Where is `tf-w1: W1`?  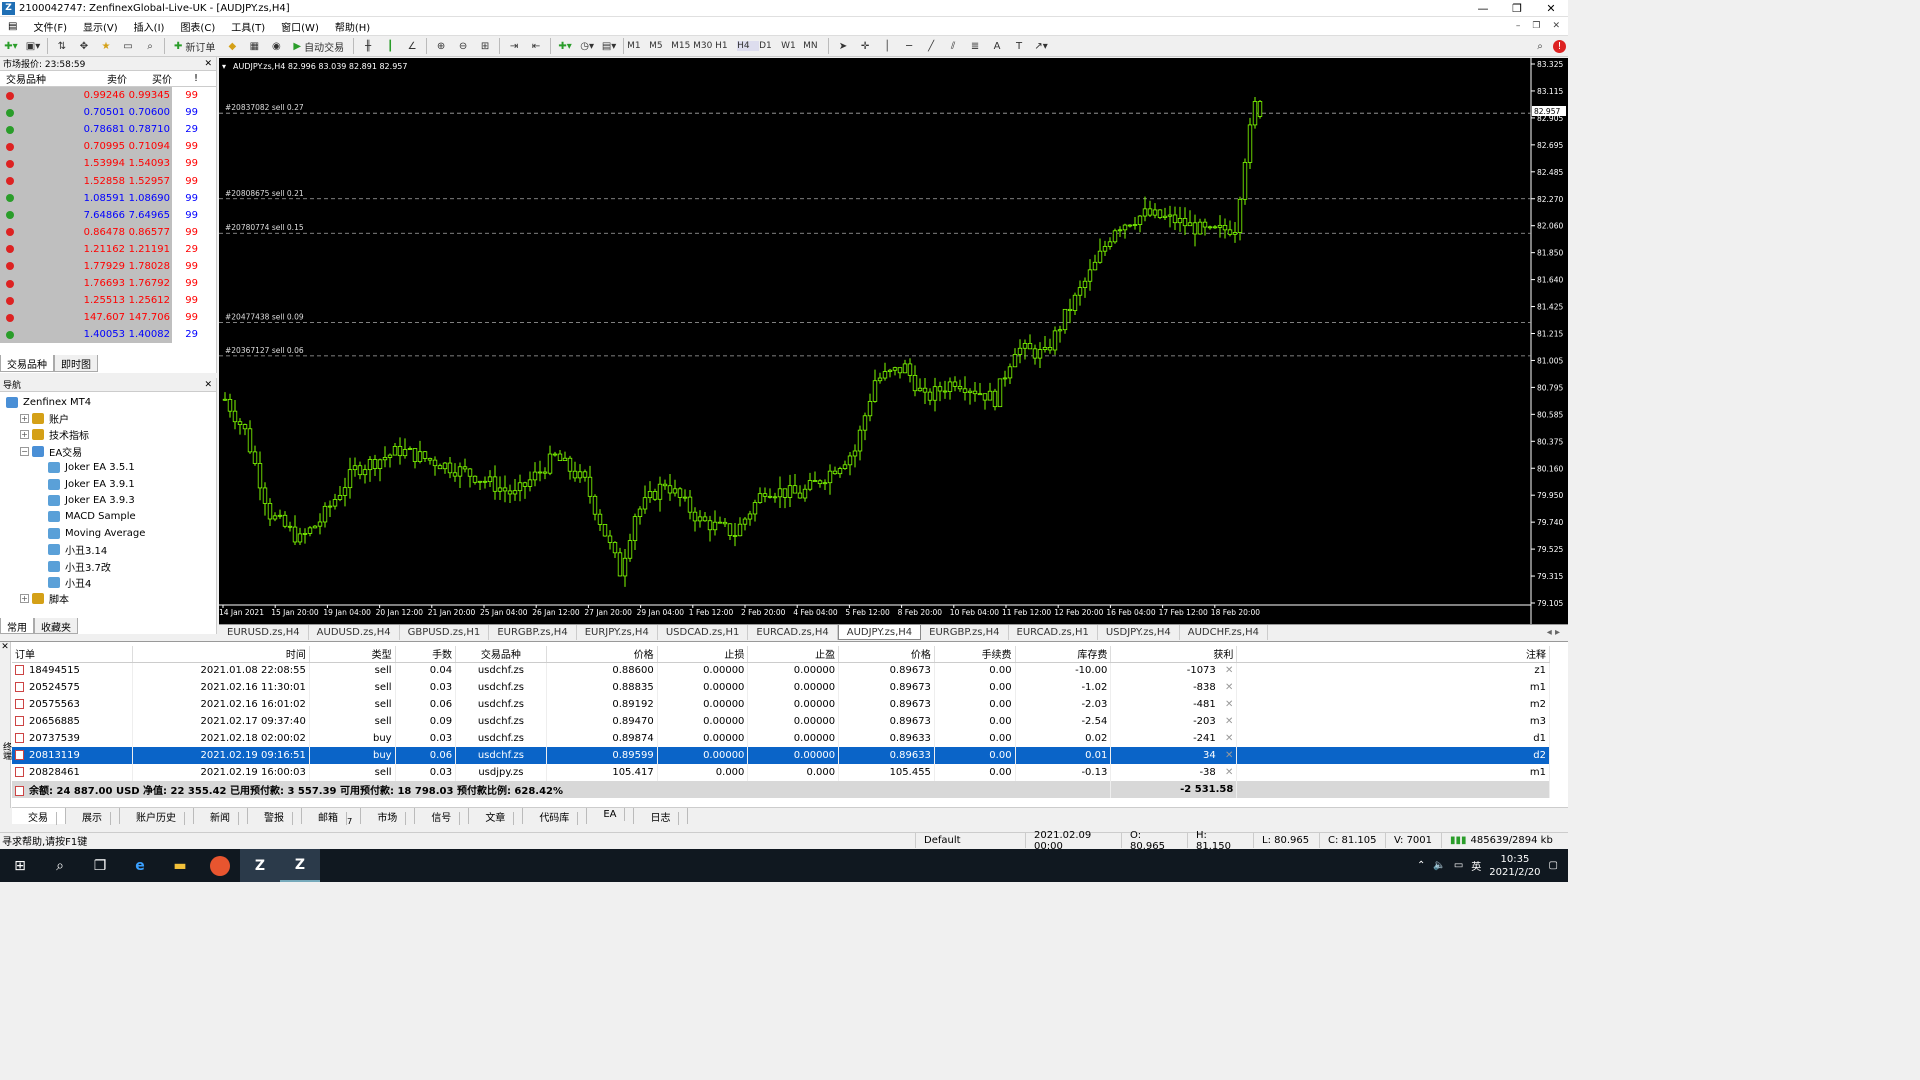
tf-w1: W1 is located at coordinates (792, 46).